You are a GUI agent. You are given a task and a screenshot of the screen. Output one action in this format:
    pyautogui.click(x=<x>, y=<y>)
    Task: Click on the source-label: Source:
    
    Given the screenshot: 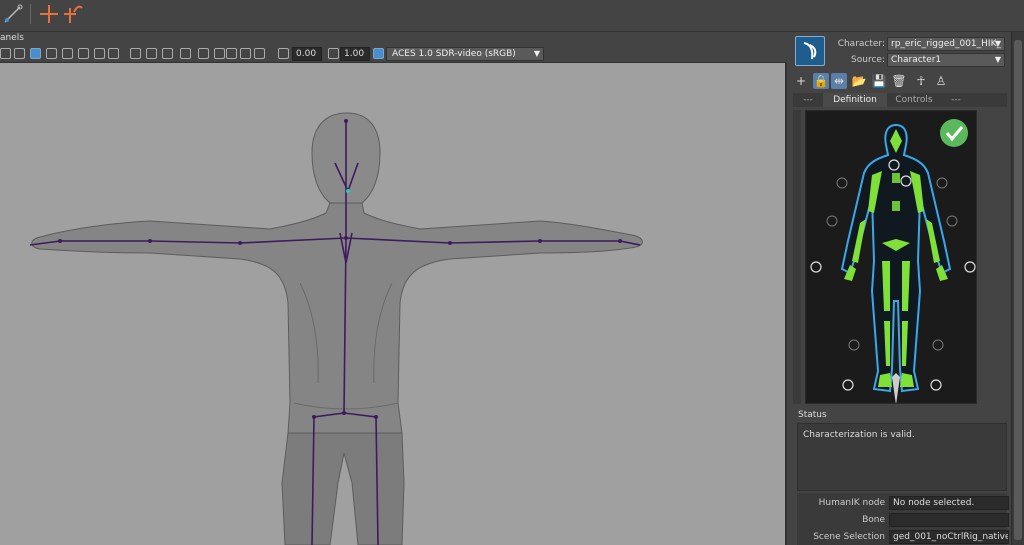 What is the action you would take?
    pyautogui.click(x=868, y=60)
    